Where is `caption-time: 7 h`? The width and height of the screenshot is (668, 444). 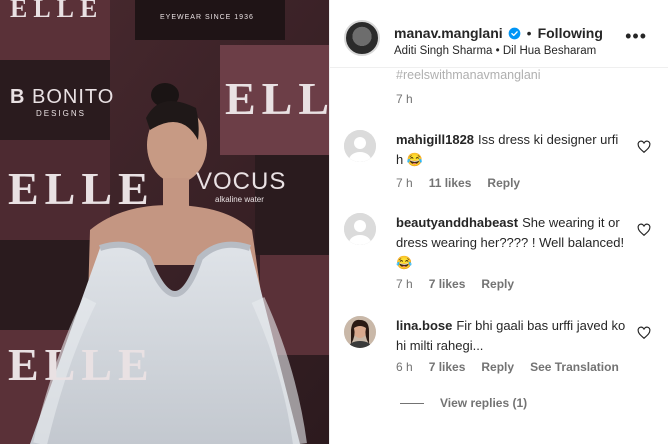
caption-time: 7 h is located at coordinates (404, 99).